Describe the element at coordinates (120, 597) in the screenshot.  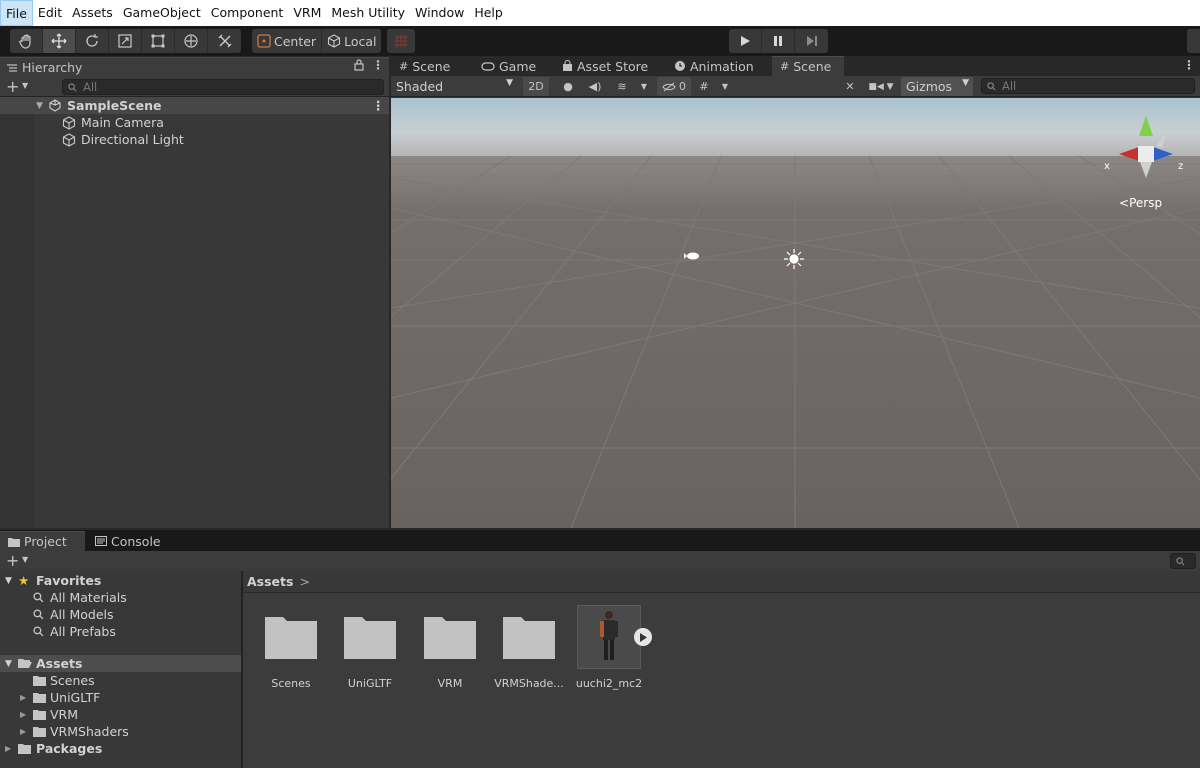
I see `tree-favorite-item: All Materials` at that location.